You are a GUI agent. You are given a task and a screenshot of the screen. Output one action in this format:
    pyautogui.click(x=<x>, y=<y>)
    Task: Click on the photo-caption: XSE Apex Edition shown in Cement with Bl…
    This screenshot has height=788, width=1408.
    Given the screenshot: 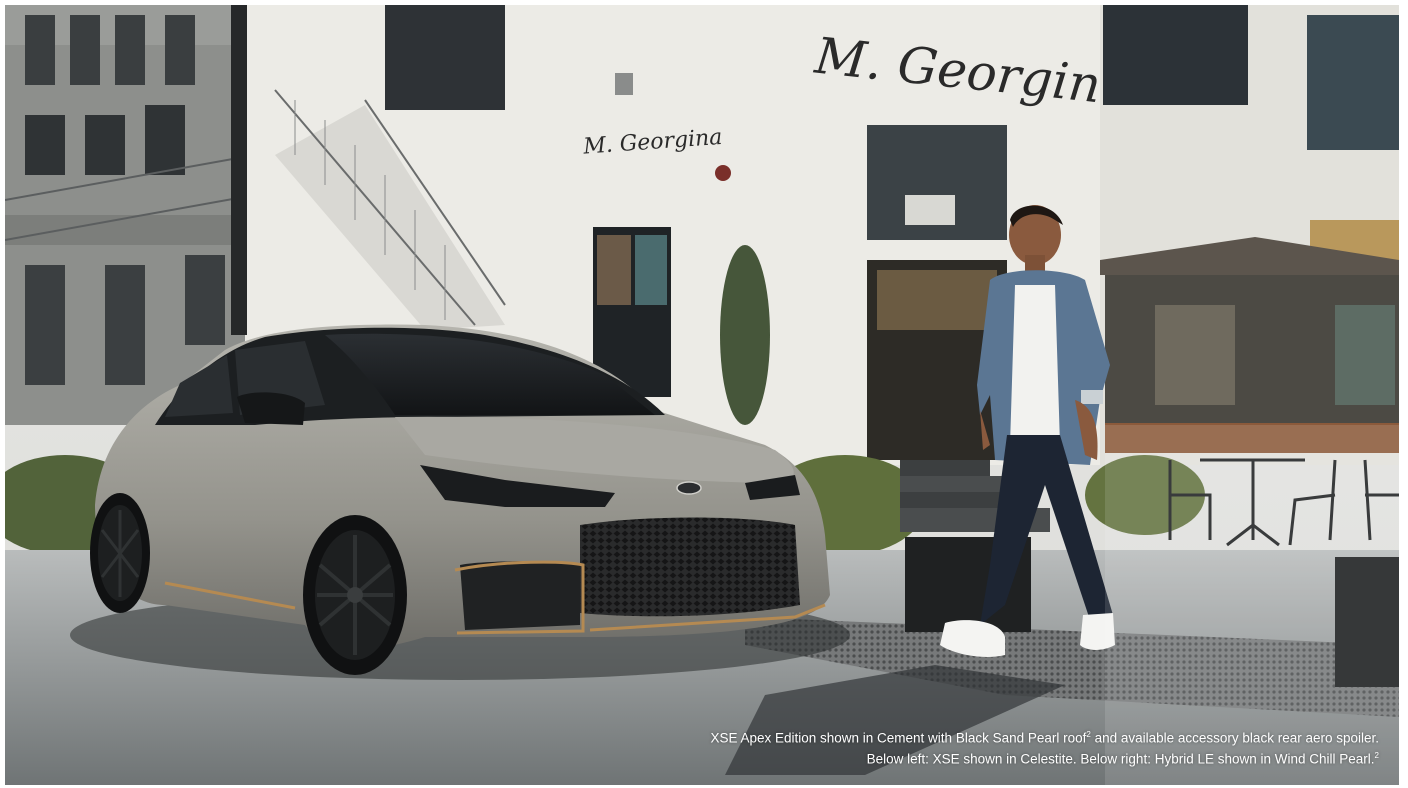 What is the action you would take?
    pyautogui.click(x=1044, y=746)
    